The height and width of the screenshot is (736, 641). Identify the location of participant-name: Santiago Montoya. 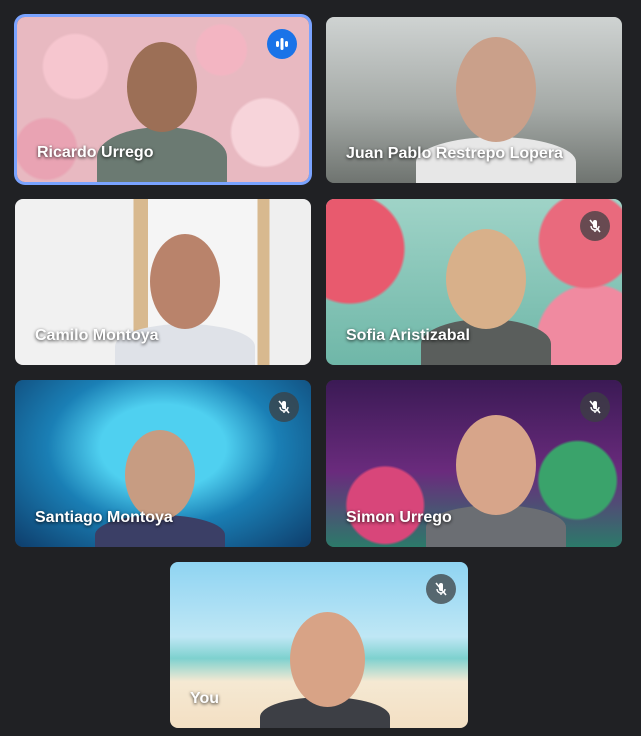
(104, 517).